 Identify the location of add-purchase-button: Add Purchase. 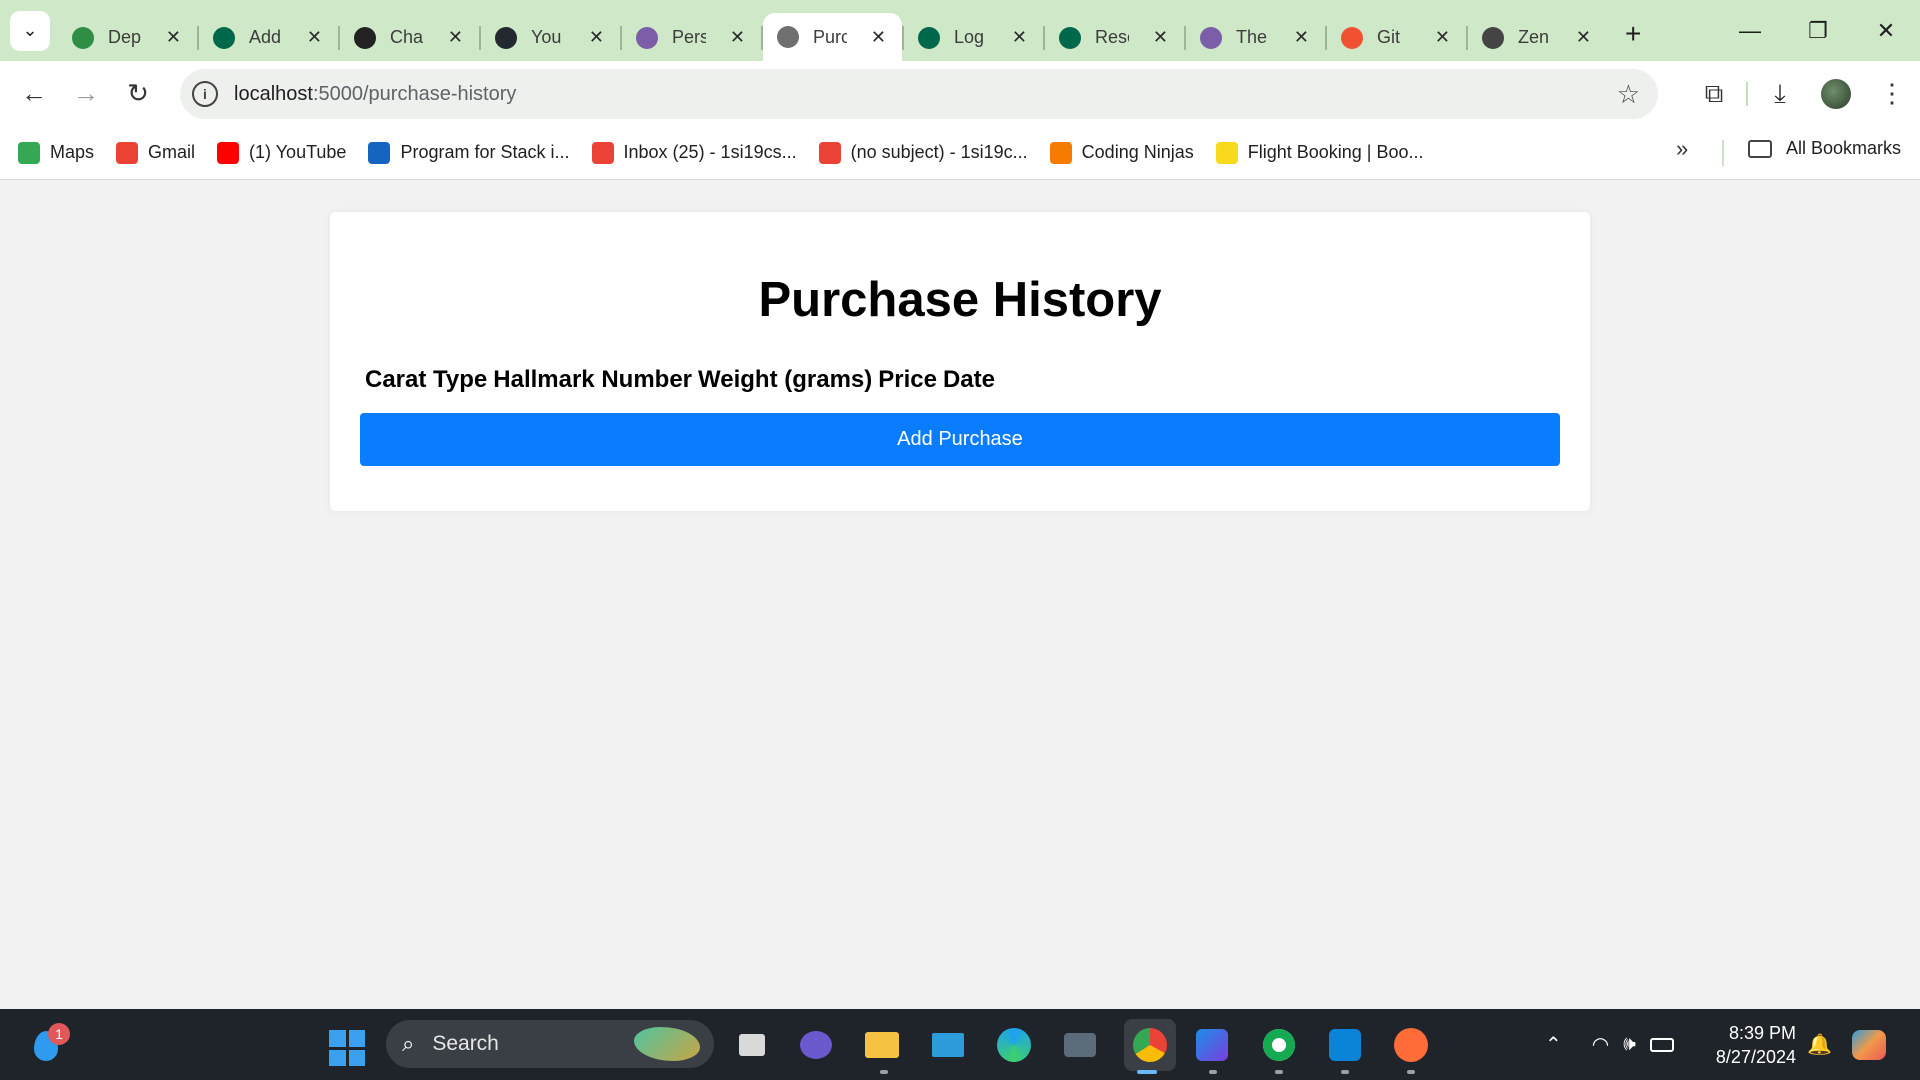
(960, 439).